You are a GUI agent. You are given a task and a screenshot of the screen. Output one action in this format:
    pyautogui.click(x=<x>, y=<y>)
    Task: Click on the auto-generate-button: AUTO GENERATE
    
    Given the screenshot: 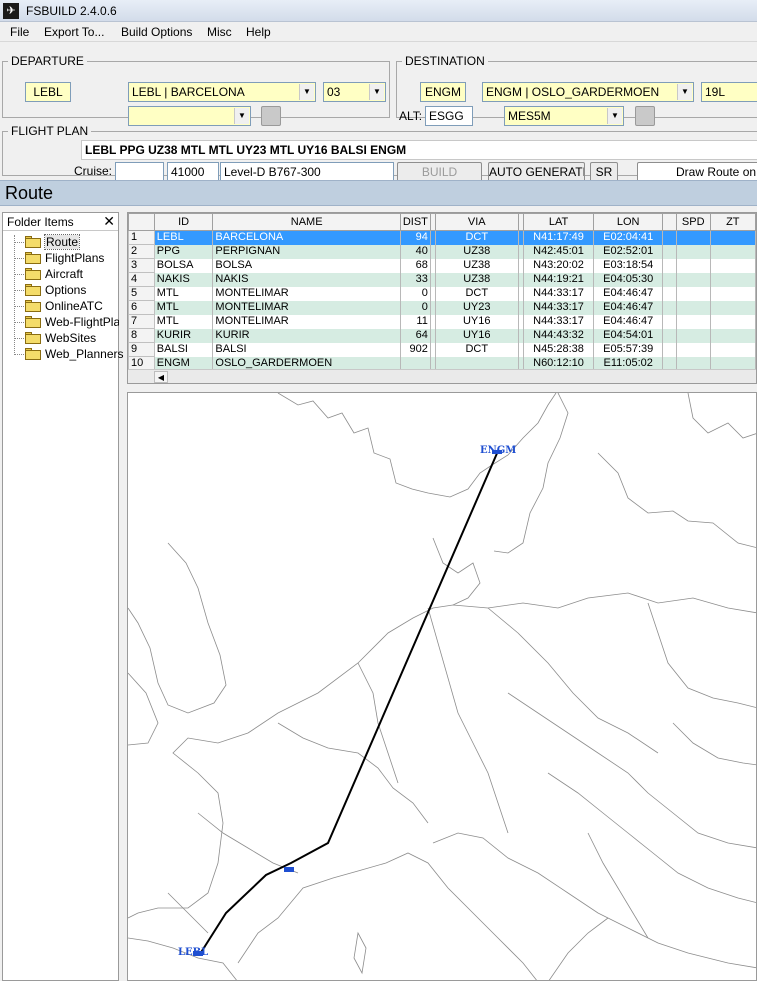 What is the action you would take?
    pyautogui.click(x=536, y=172)
    